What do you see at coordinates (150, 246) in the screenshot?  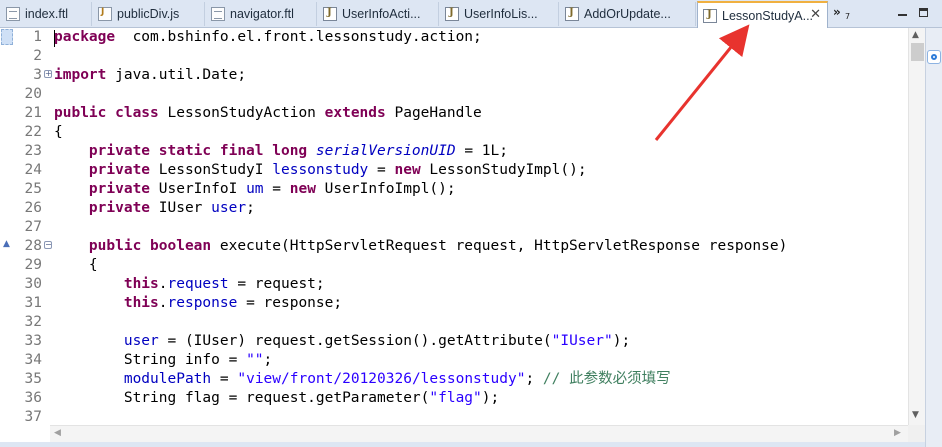 I see `code-token: public boolean` at bounding box center [150, 246].